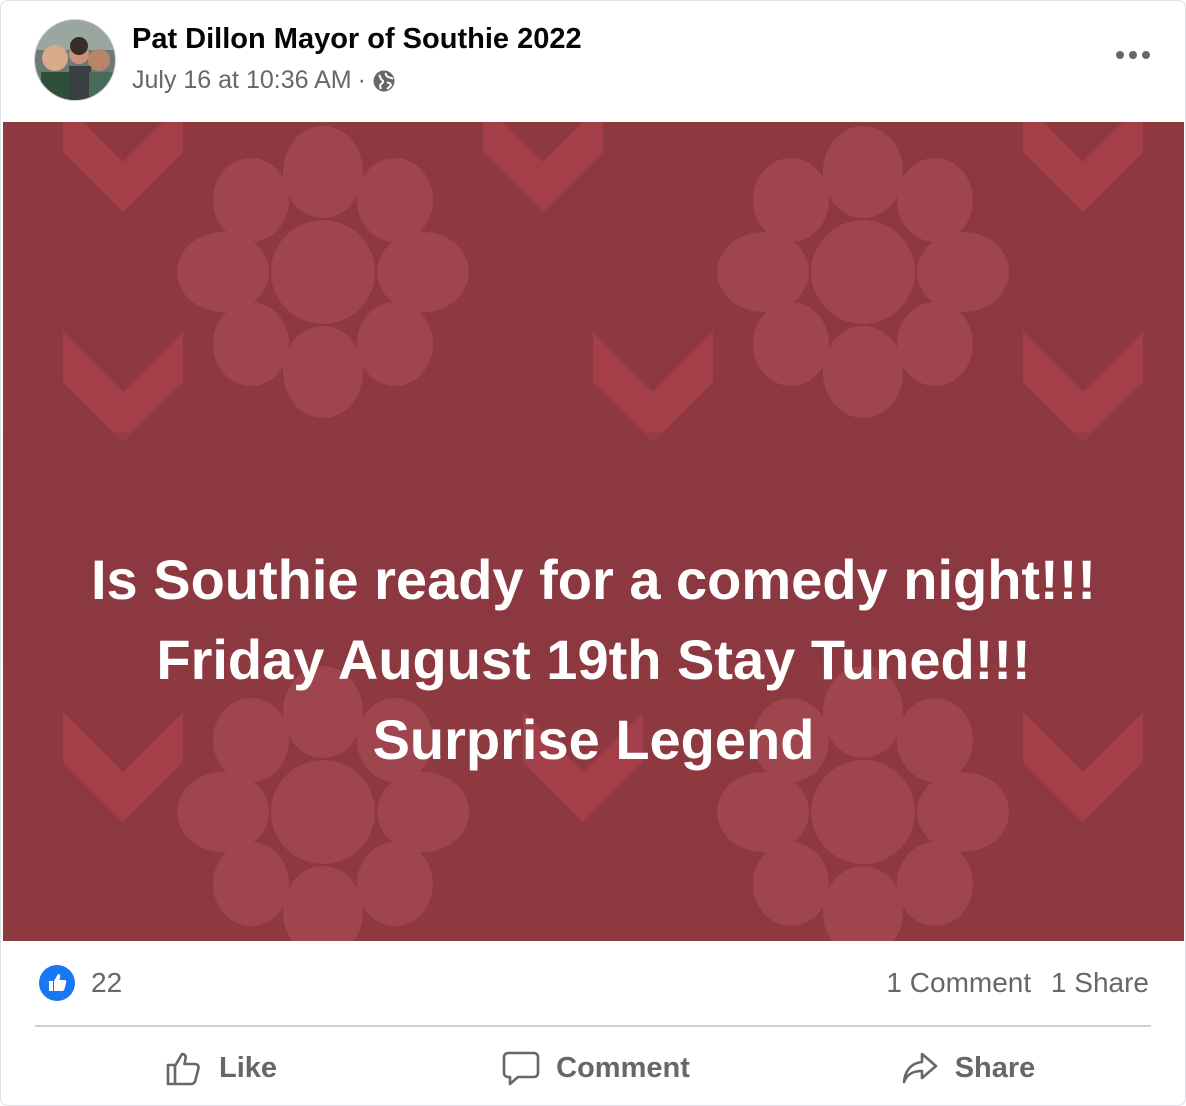 This screenshot has width=1186, height=1106. I want to click on globe-icon, so click(384, 81).